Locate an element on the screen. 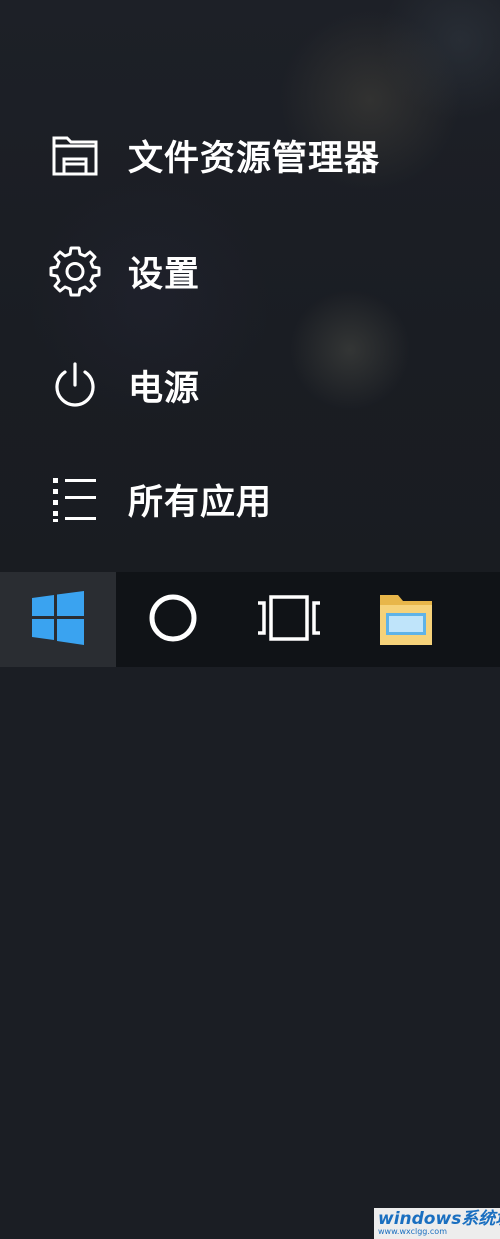 The height and width of the screenshot is (1239, 500). start-button is located at coordinates (58, 619).